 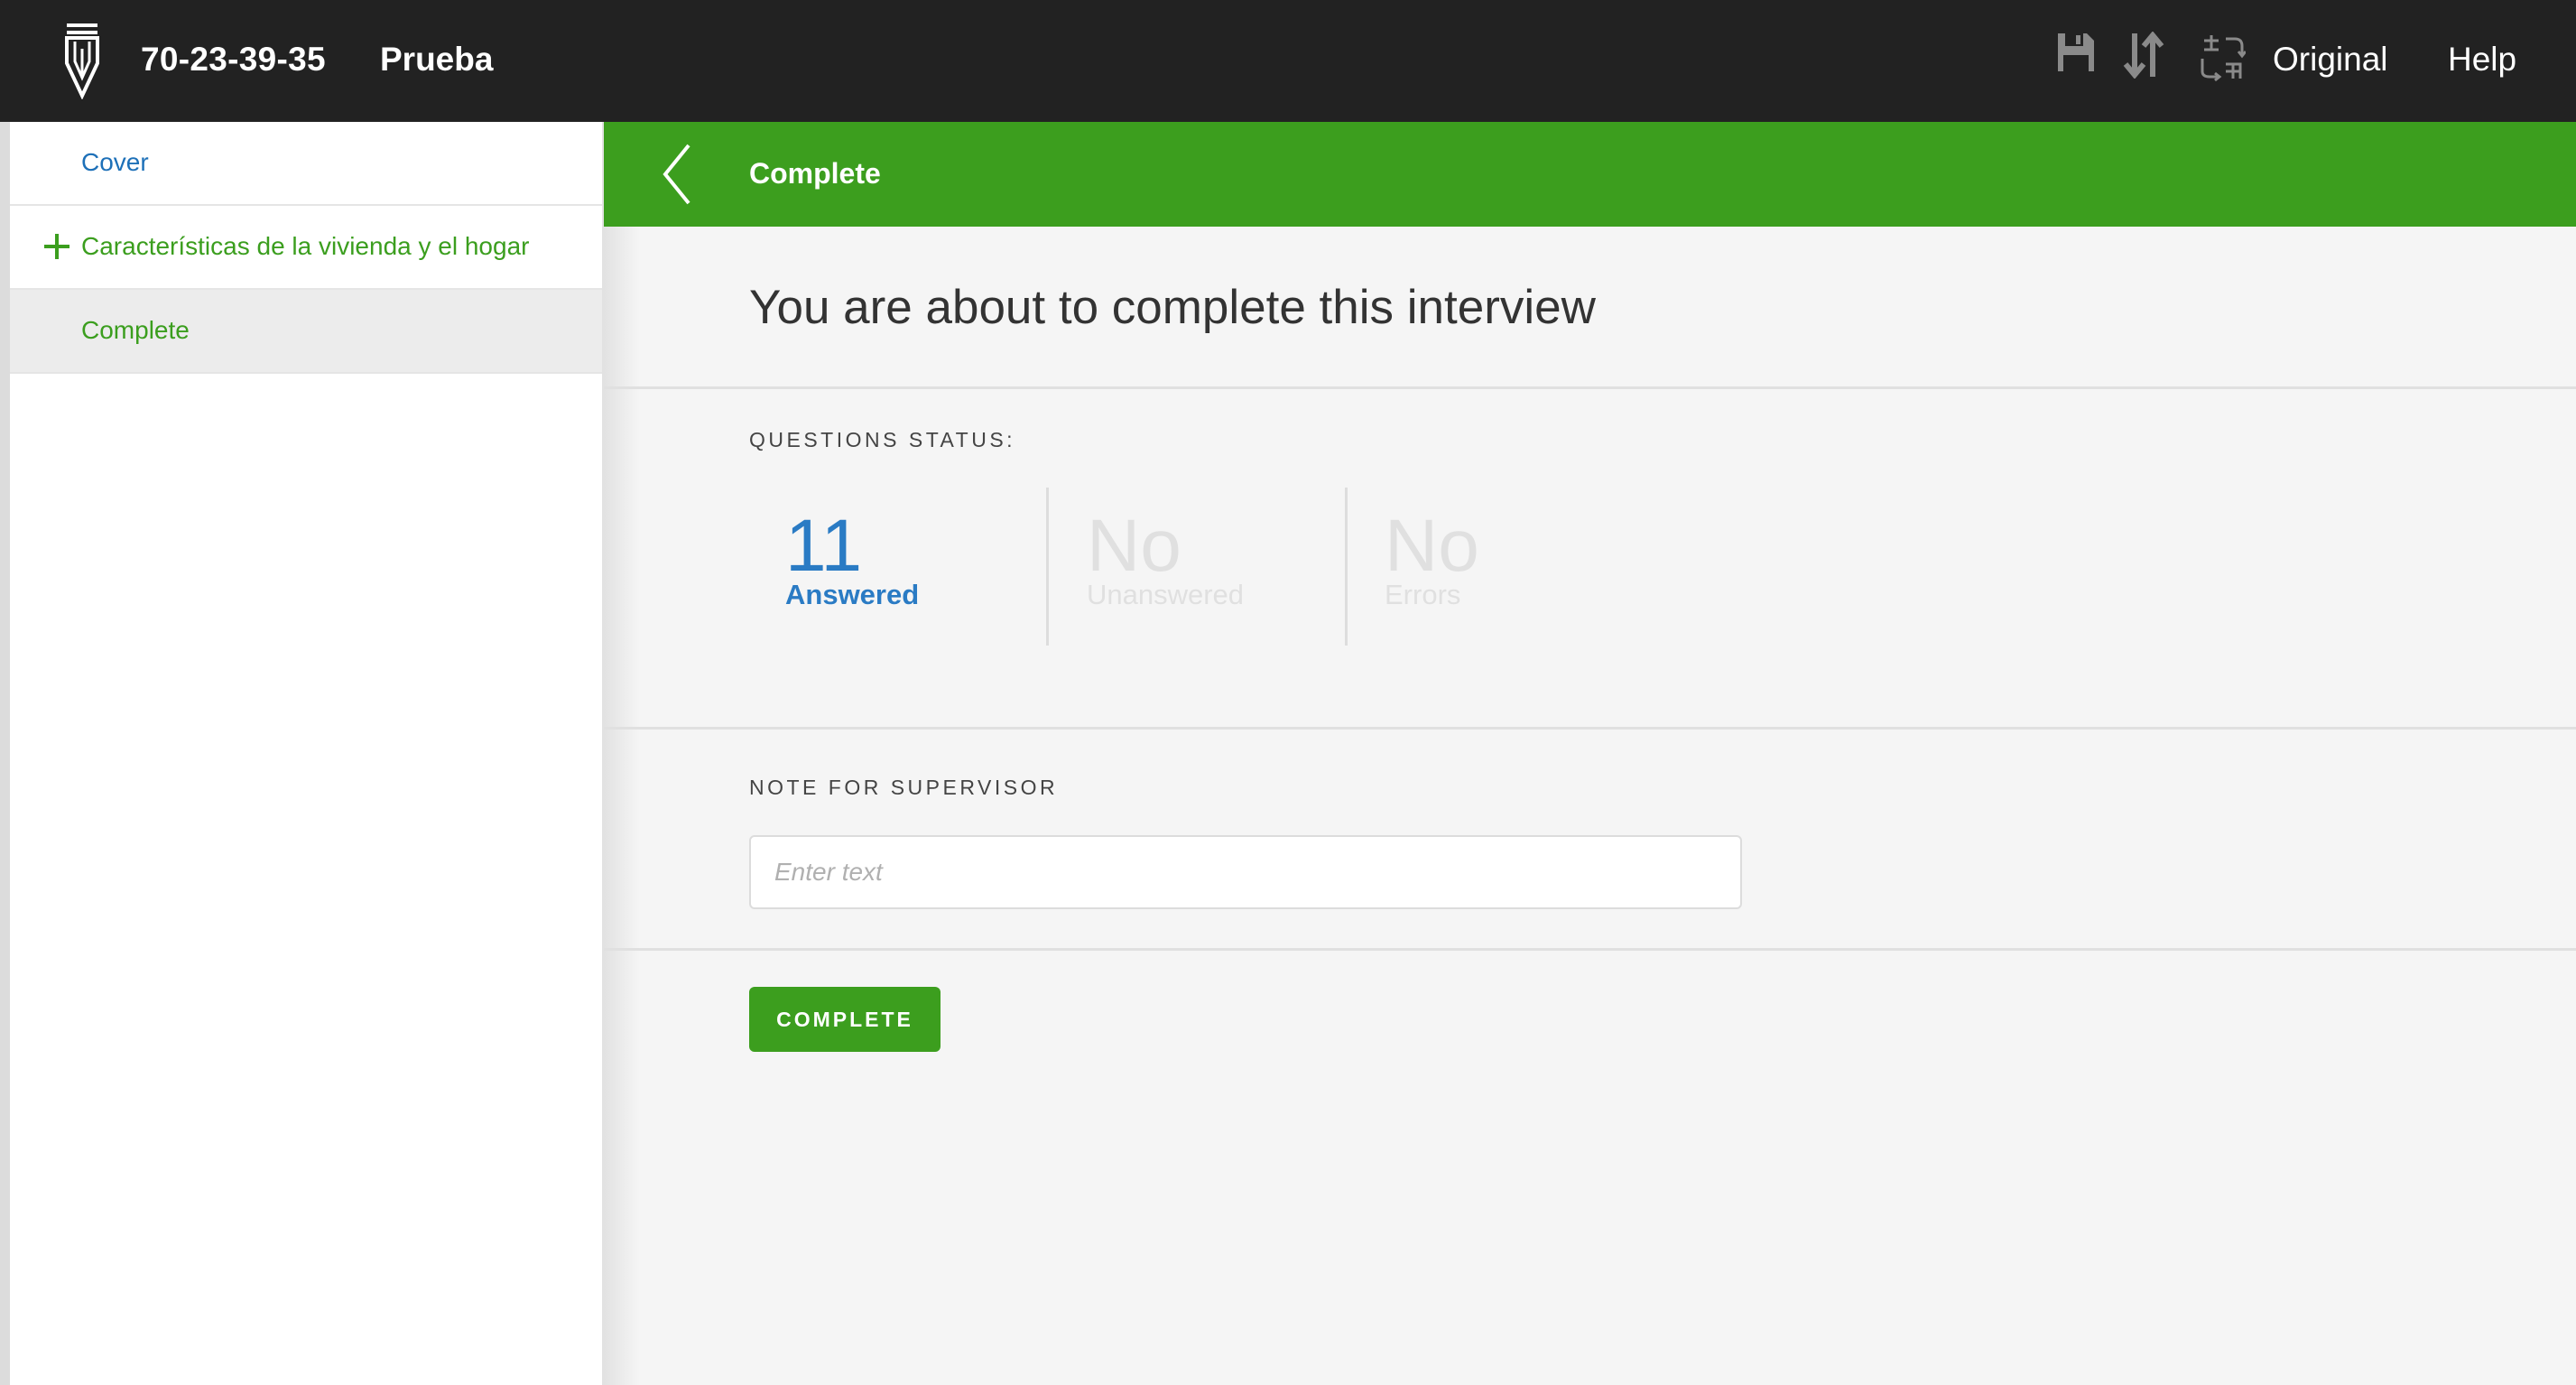 What do you see at coordinates (57, 246) in the screenshot?
I see `plus-icon` at bounding box center [57, 246].